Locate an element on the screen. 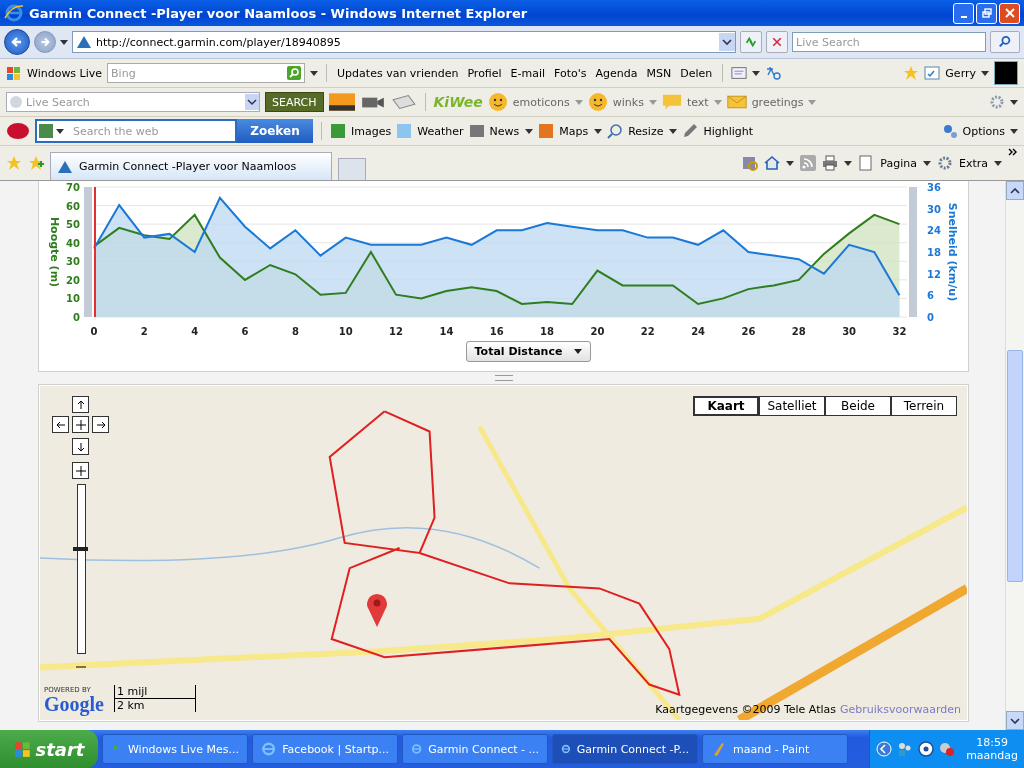 This screenshot has width=1024, height=768. axis-tick-label: 70 is located at coordinates (73, 187).